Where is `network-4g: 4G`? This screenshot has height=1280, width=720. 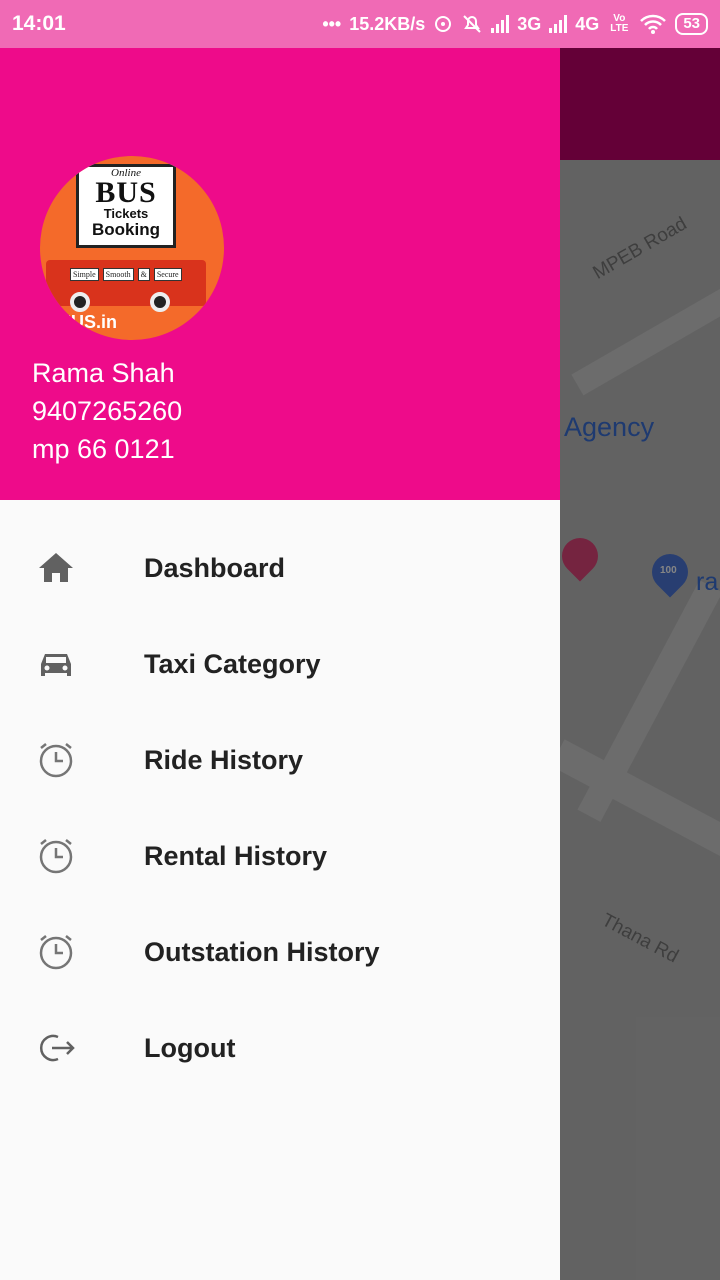
network-4g: 4G is located at coordinates (587, 23).